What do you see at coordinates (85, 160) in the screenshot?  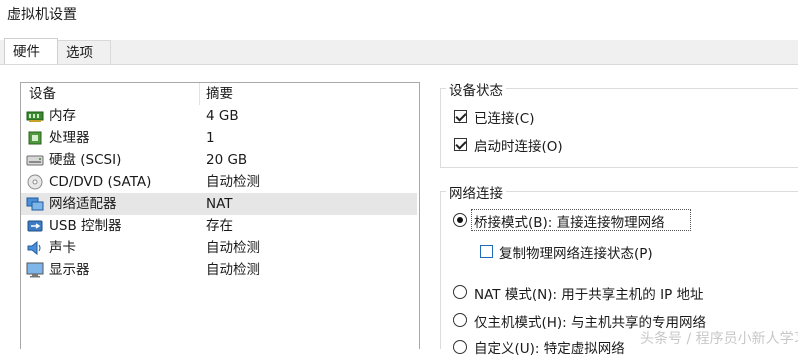 I see `device-name: 硬盘 (SCSI)` at bounding box center [85, 160].